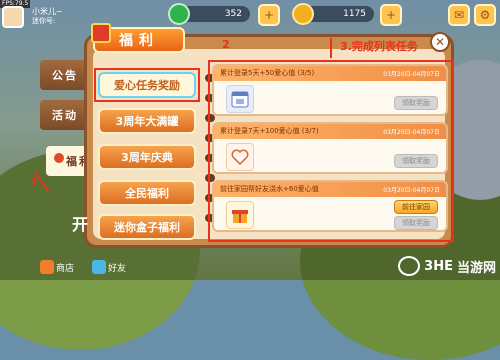 This screenshot has width=500, height=360. I want to click on sub-item-label: 3周年大满罐, so click(147, 121).